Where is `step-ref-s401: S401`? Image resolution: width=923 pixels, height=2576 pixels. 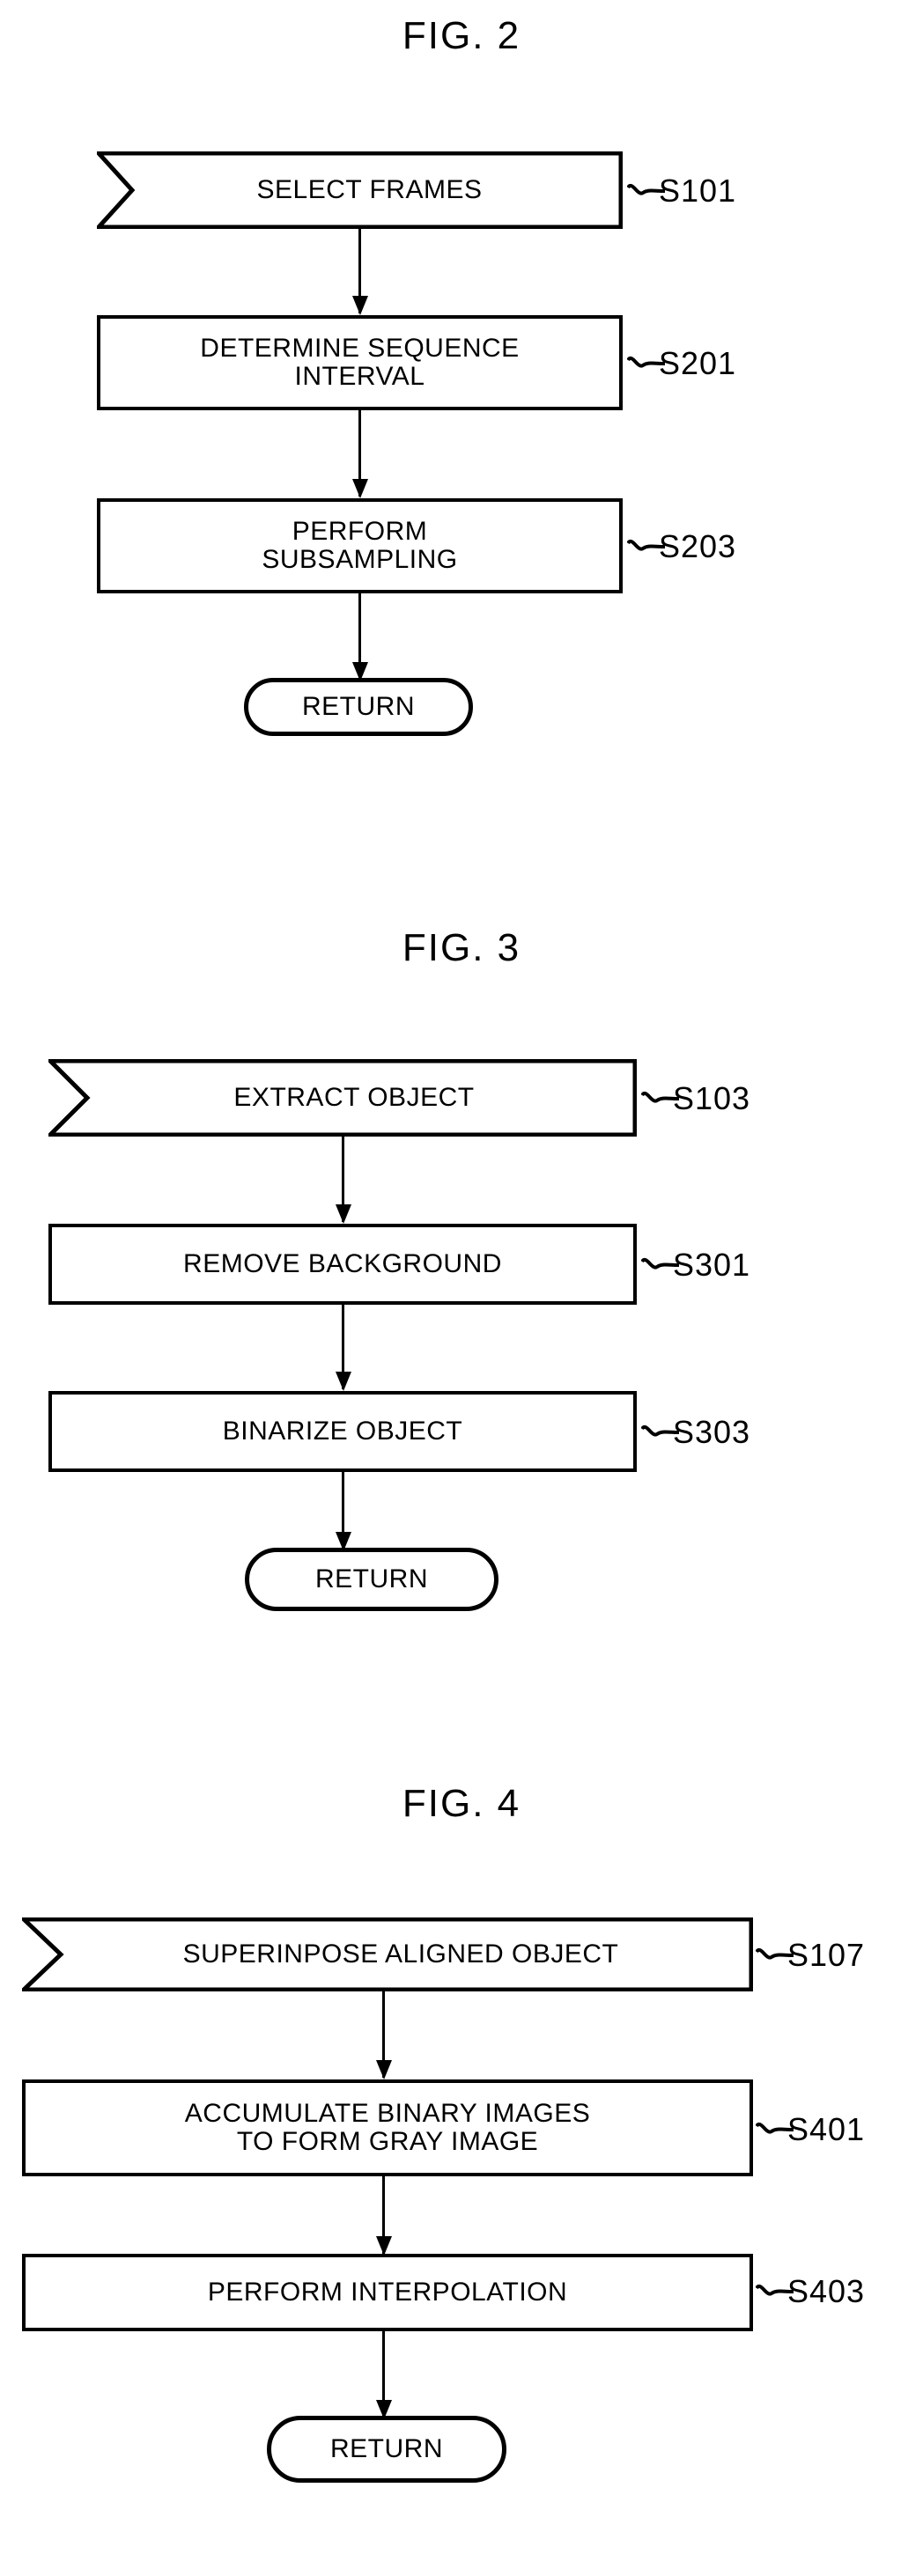
step-ref-s401: S401 is located at coordinates (811, 2130).